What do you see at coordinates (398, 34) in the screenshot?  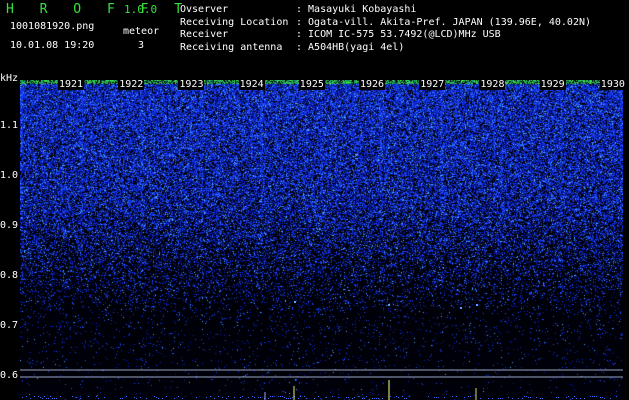 I see `info-value-receiver: : ICOM IC-575 53.7492(@LCD)MHz USB` at bounding box center [398, 34].